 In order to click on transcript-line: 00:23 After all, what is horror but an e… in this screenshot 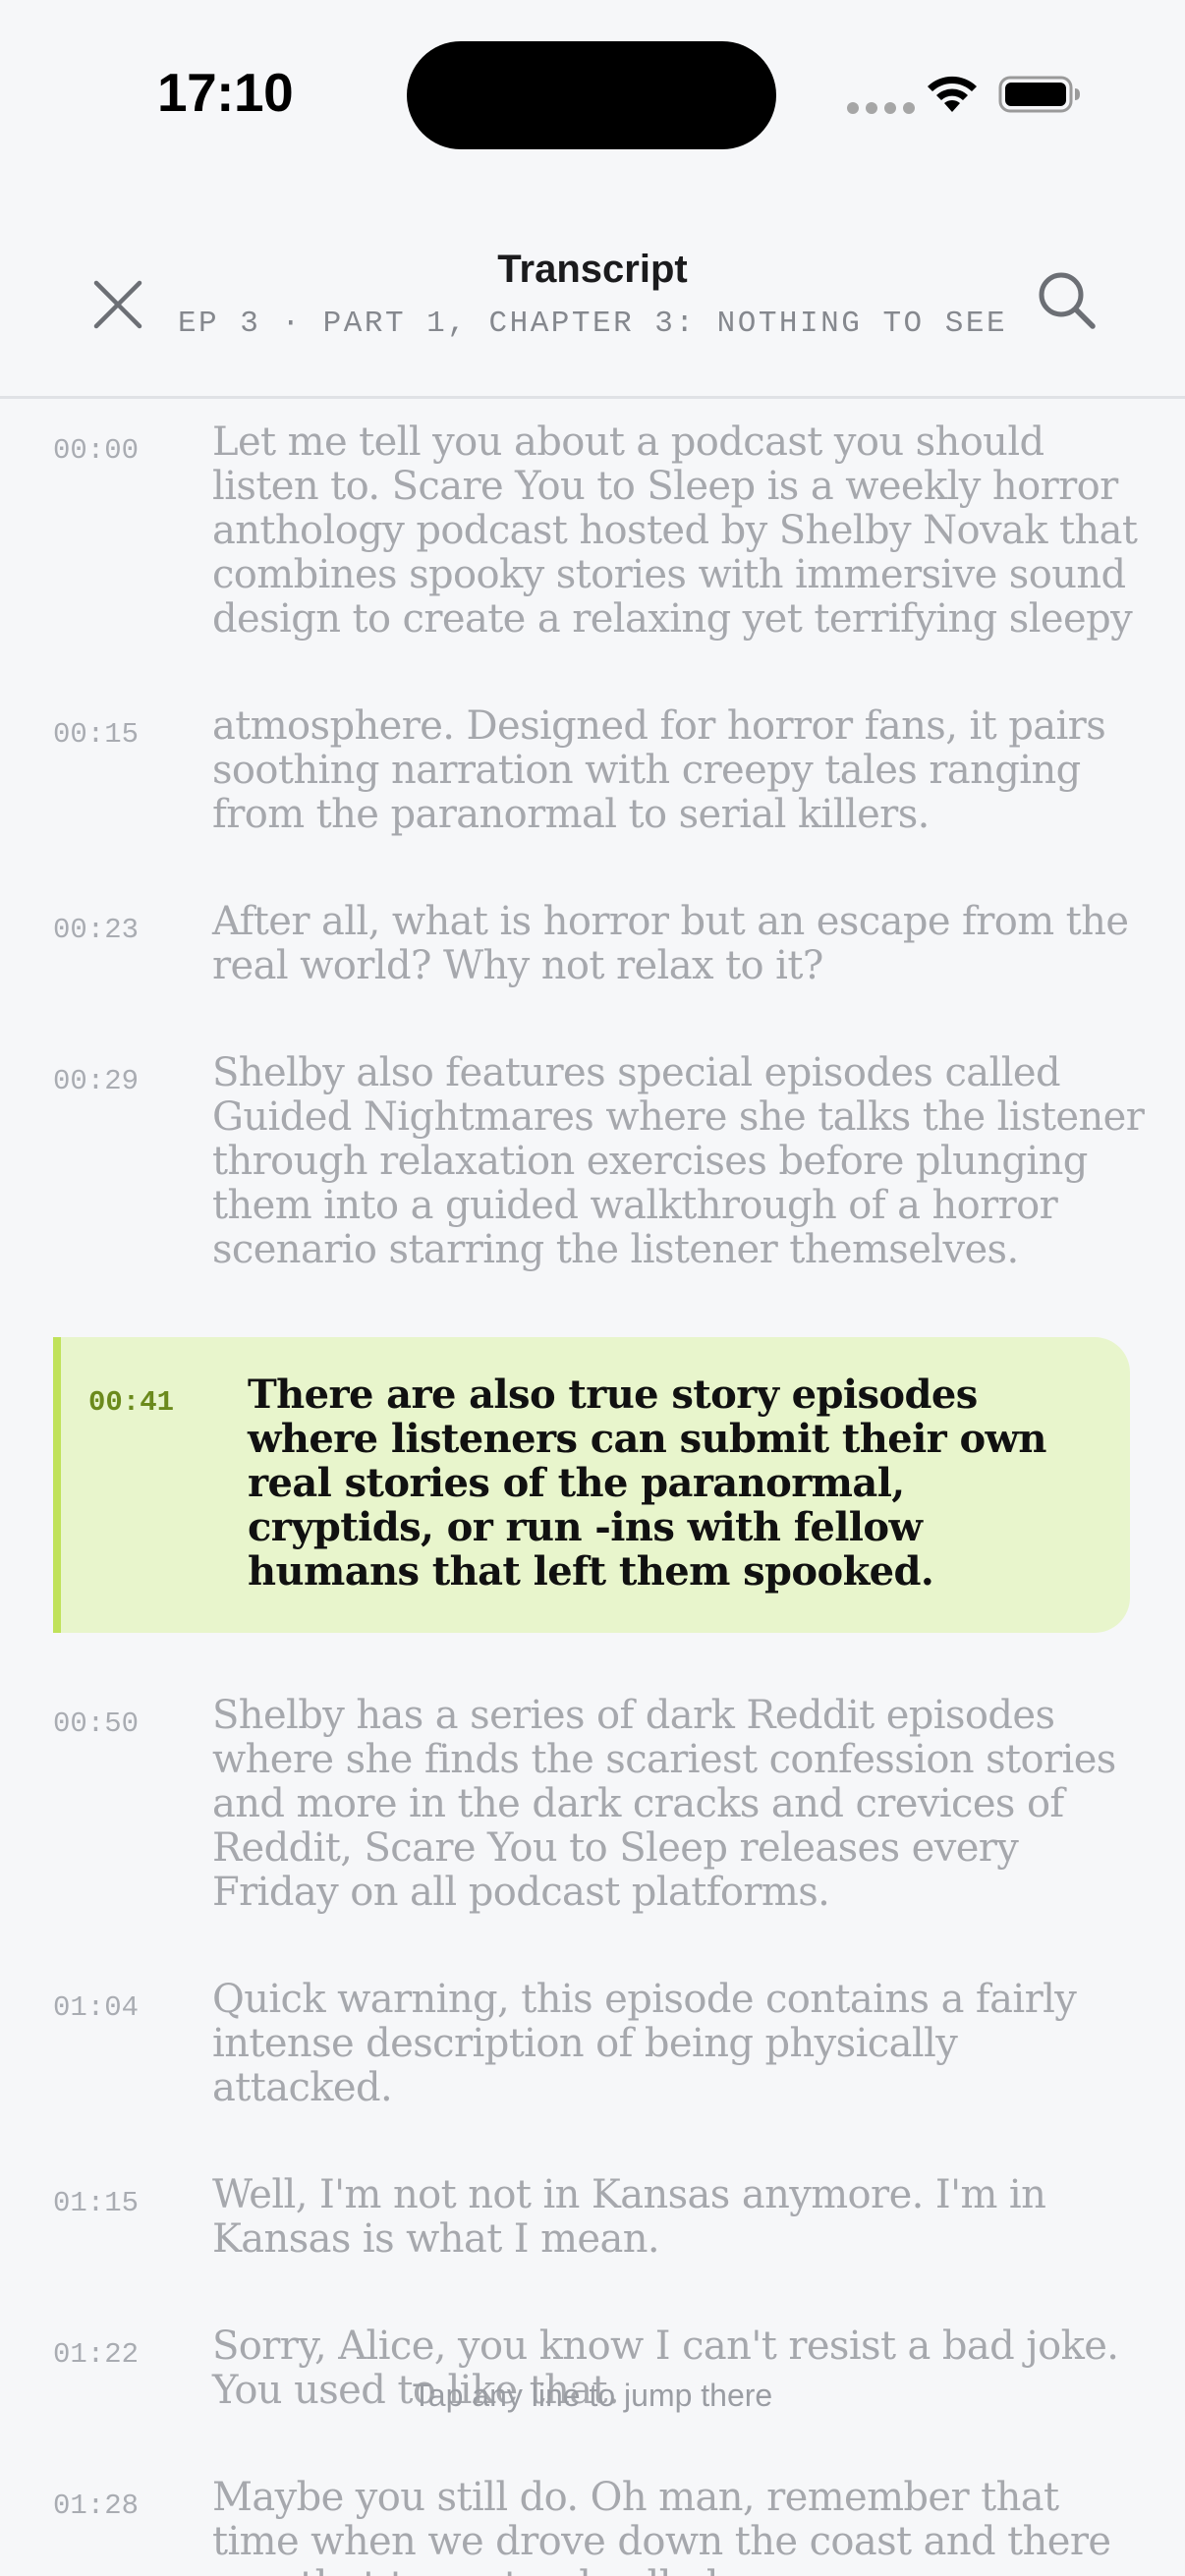, I will do `click(592, 945)`.